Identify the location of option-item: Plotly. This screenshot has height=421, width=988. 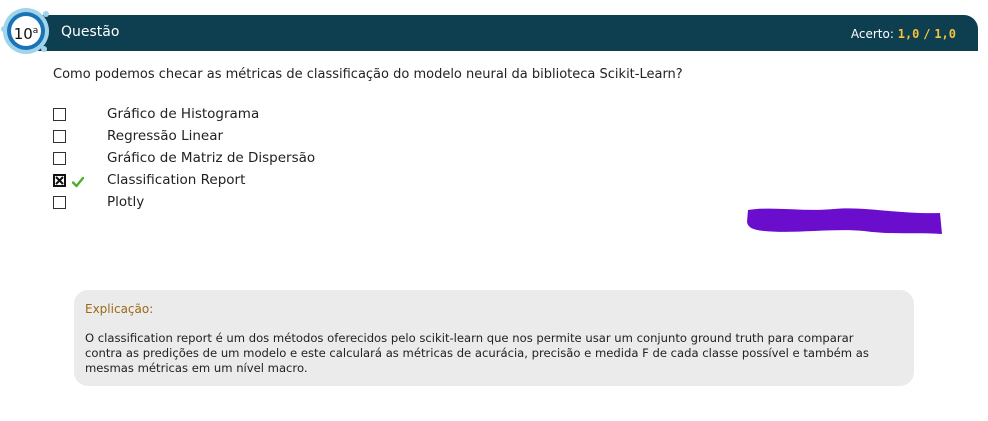
(213, 205).